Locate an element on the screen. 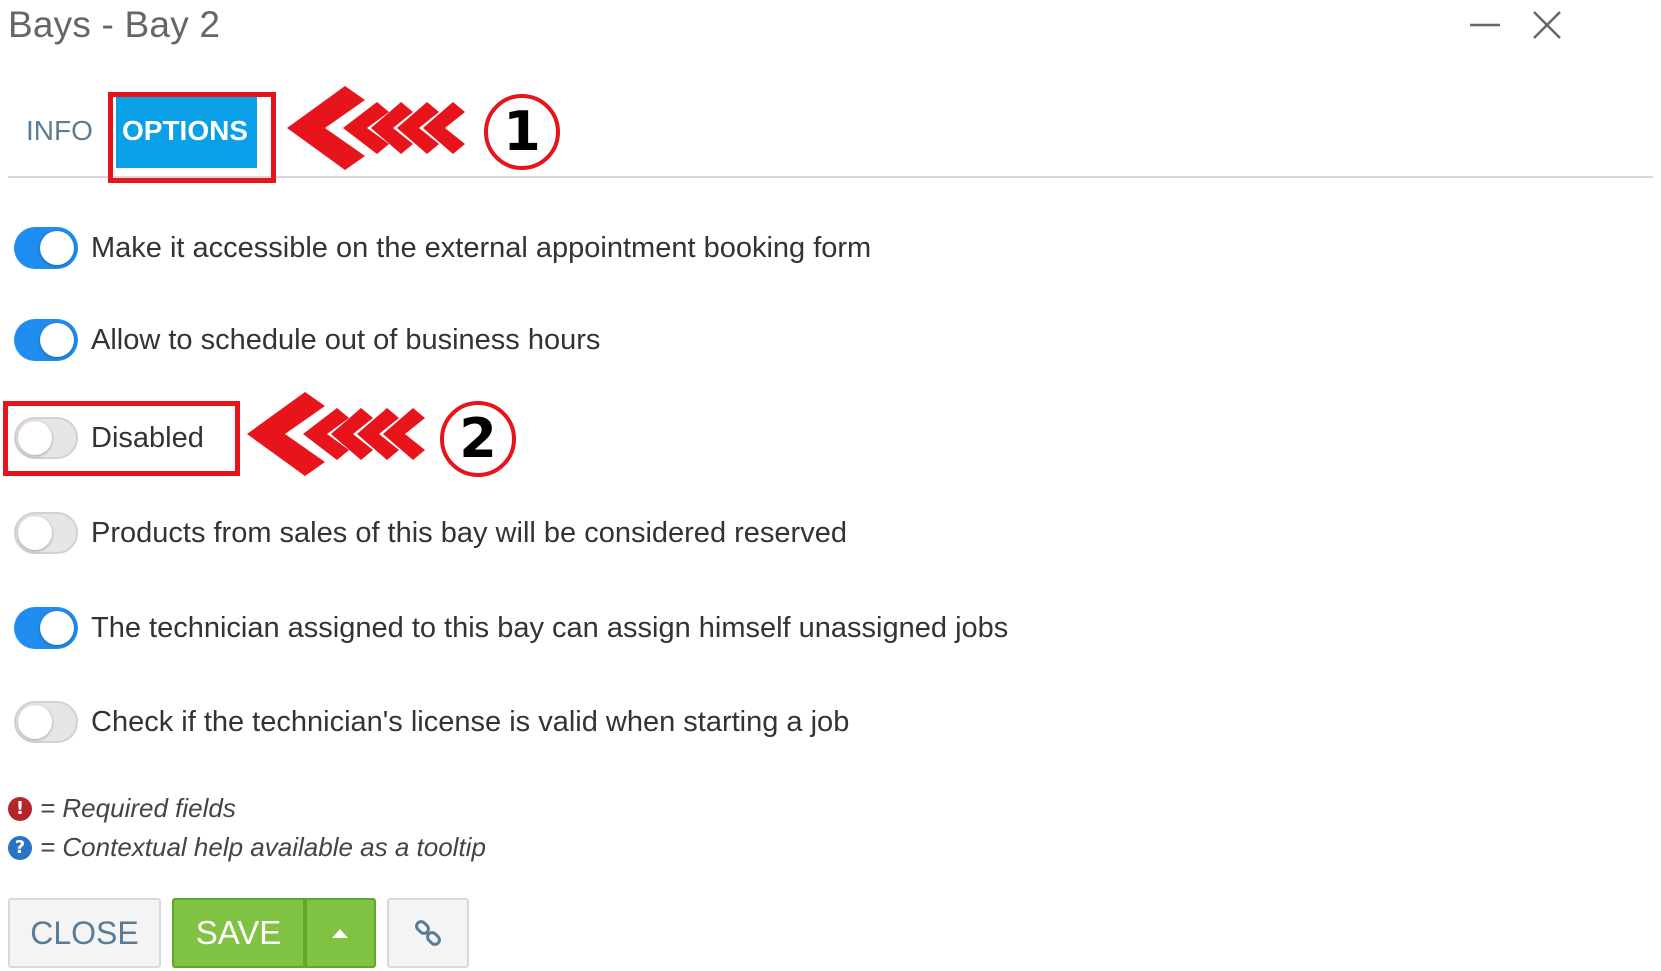 The width and height of the screenshot is (1661, 971). caret-up-icon is located at coordinates (339, 933).